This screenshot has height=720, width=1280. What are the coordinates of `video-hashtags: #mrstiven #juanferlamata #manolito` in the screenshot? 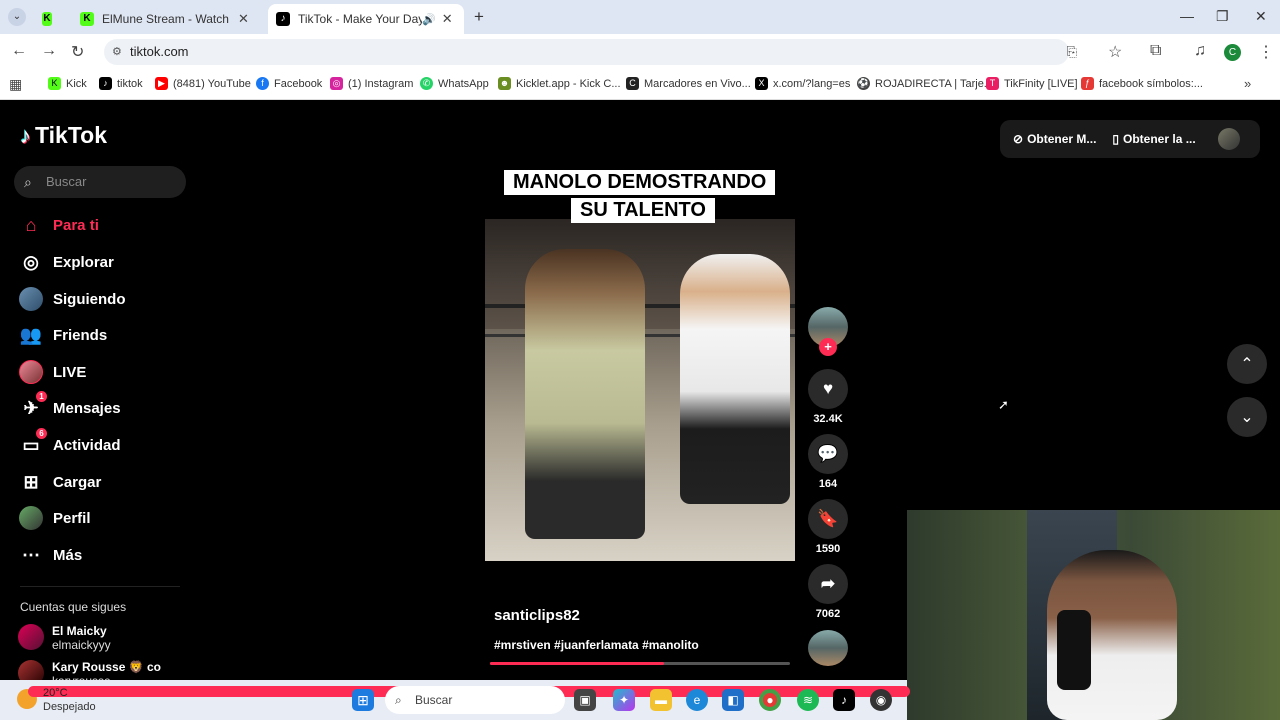 It's located at (596, 645).